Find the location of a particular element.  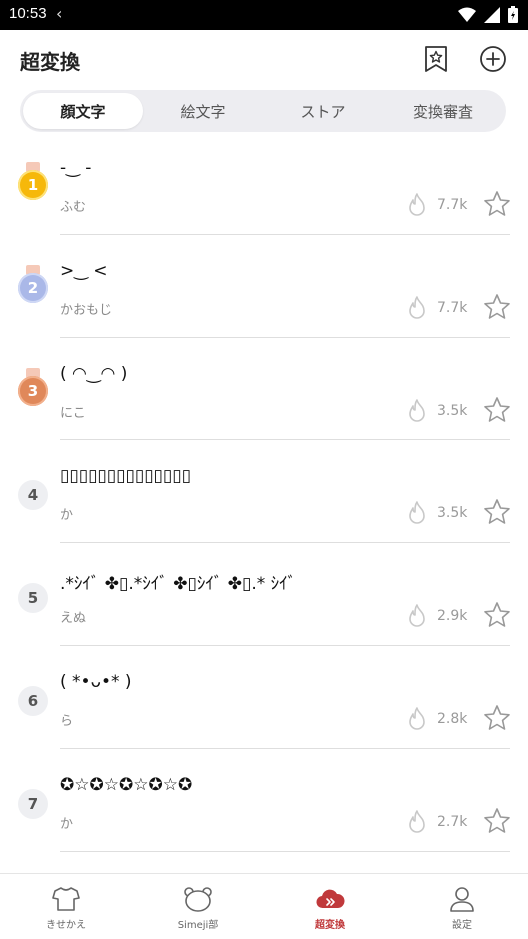

rank-badge: 5 is located at coordinates (33, 598).